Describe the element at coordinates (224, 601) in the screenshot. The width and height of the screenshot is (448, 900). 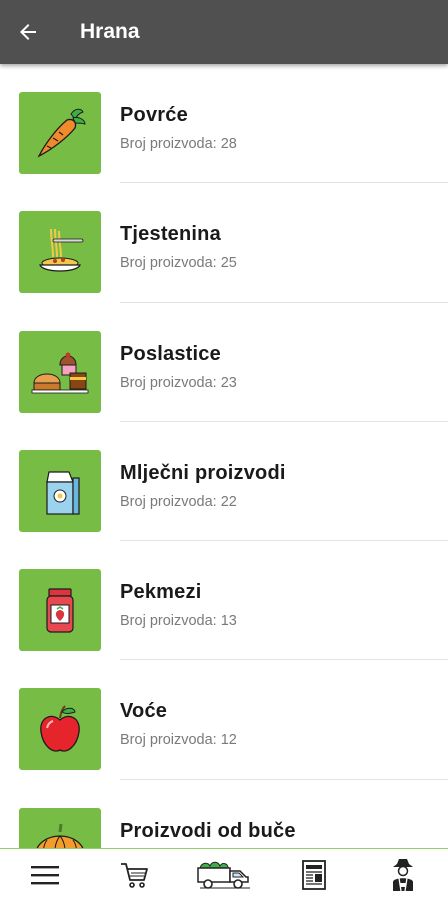
I see `category-item: Pekmezi Broj proizvoda: 13` at that location.